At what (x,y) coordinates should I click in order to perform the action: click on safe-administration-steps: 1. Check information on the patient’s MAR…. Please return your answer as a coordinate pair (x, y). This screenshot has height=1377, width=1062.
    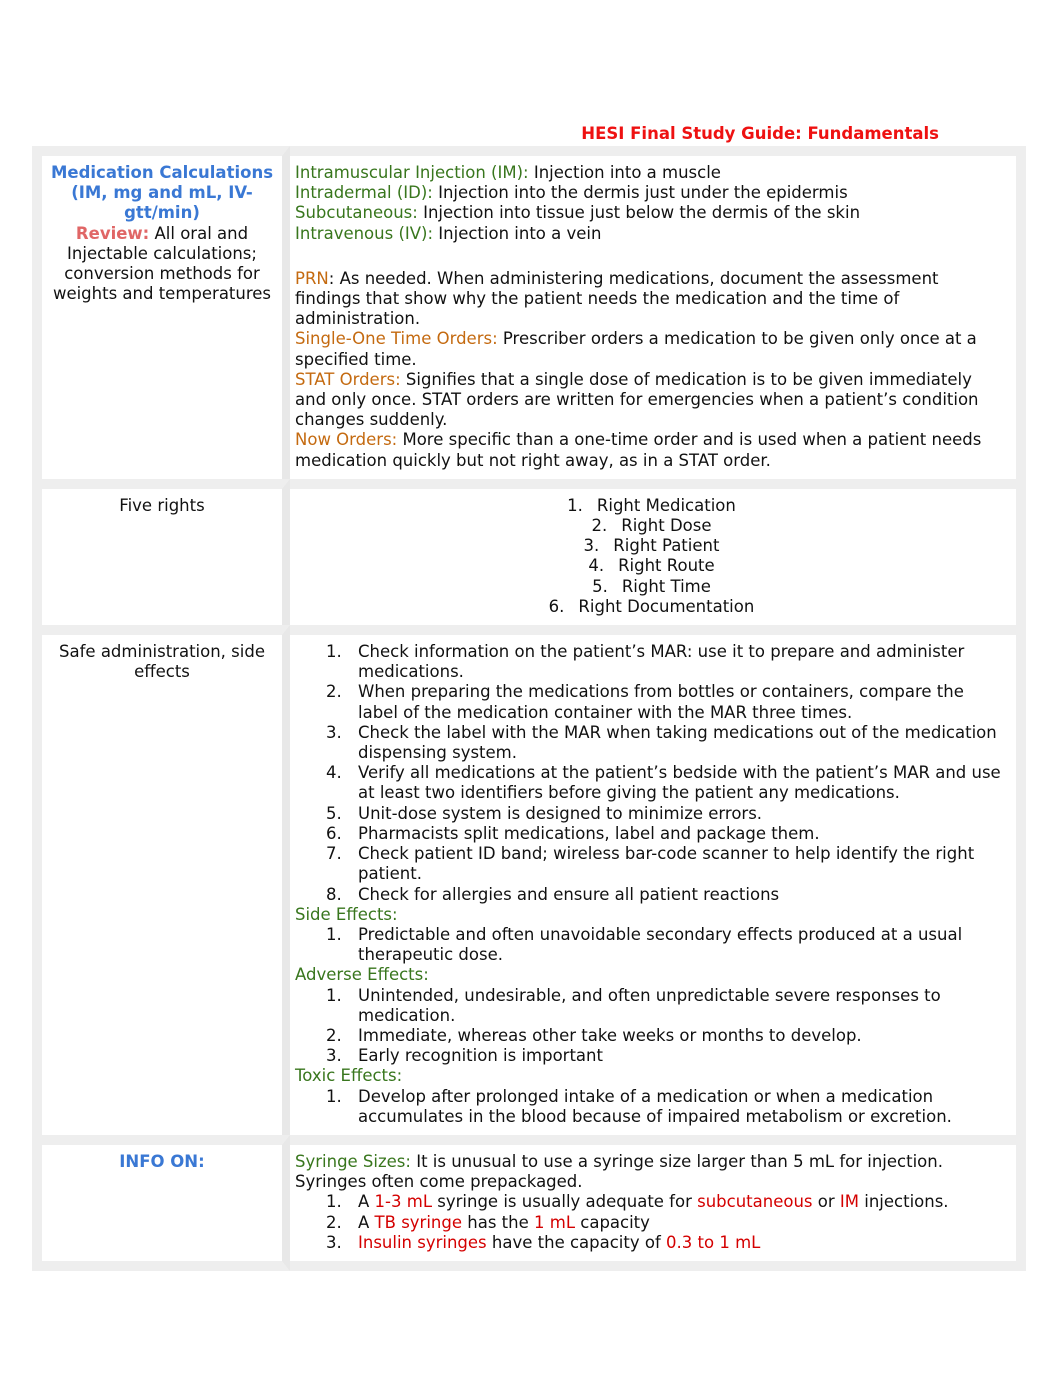
    Looking at the image, I should click on (651, 773).